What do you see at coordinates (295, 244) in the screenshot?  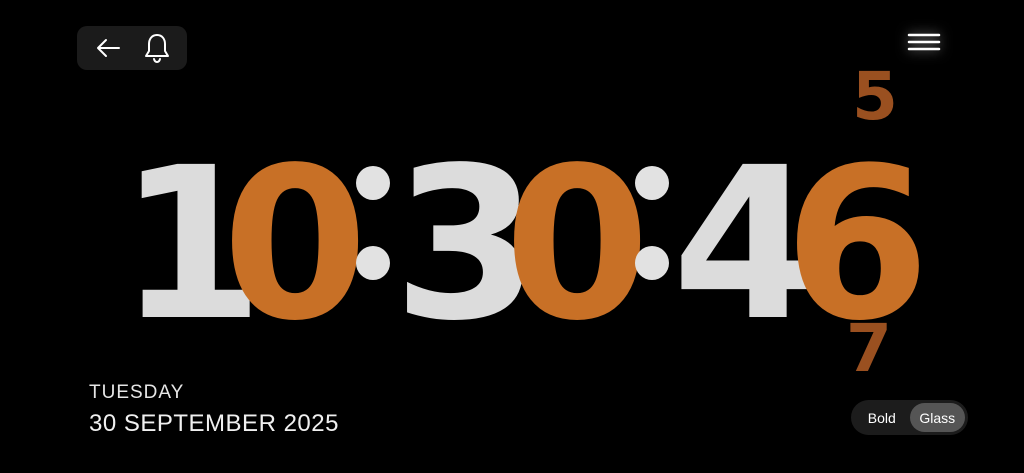 I see `hour-ones-digit: 0` at bounding box center [295, 244].